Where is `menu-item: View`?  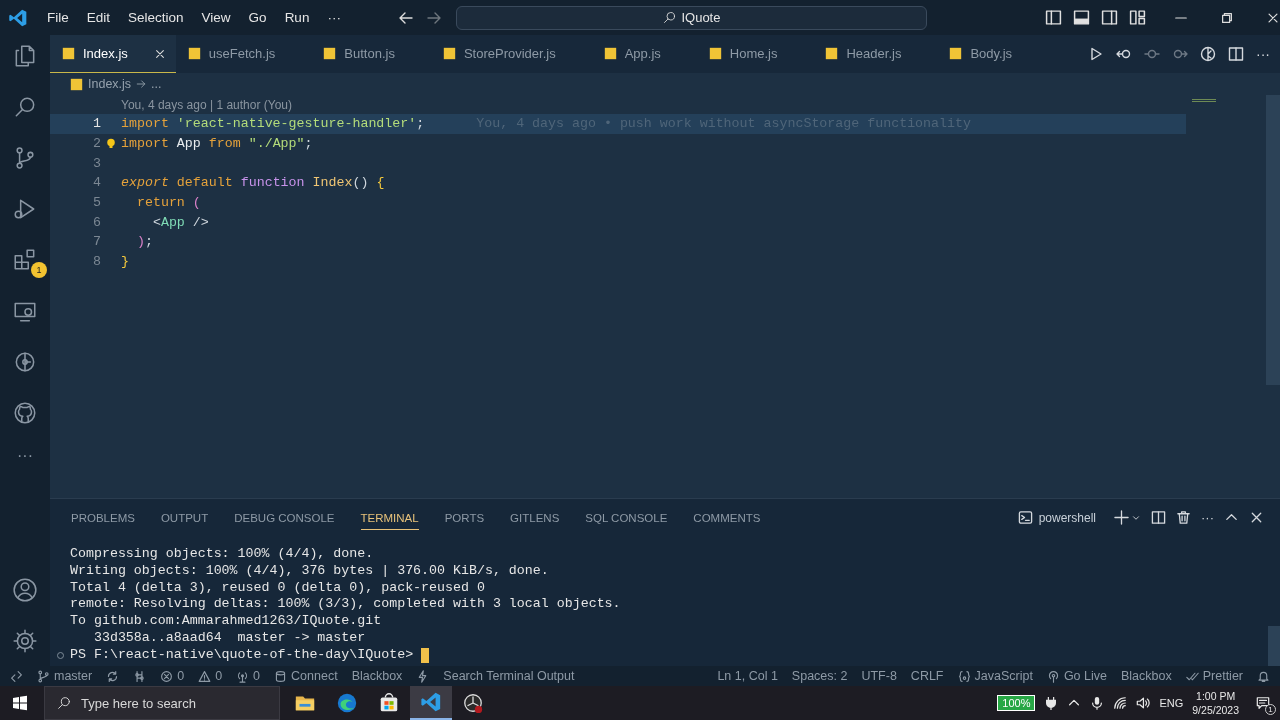
menu-item: View is located at coordinates (216, 17).